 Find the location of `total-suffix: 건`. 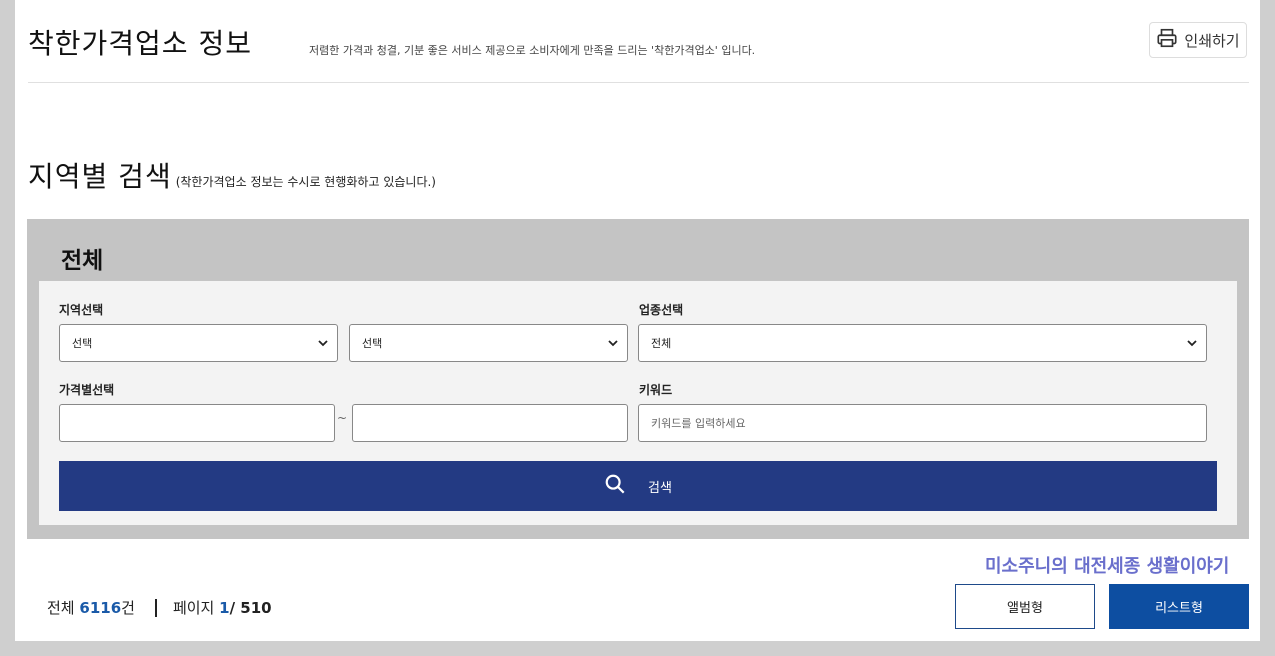

total-suffix: 건 is located at coordinates (128, 608).